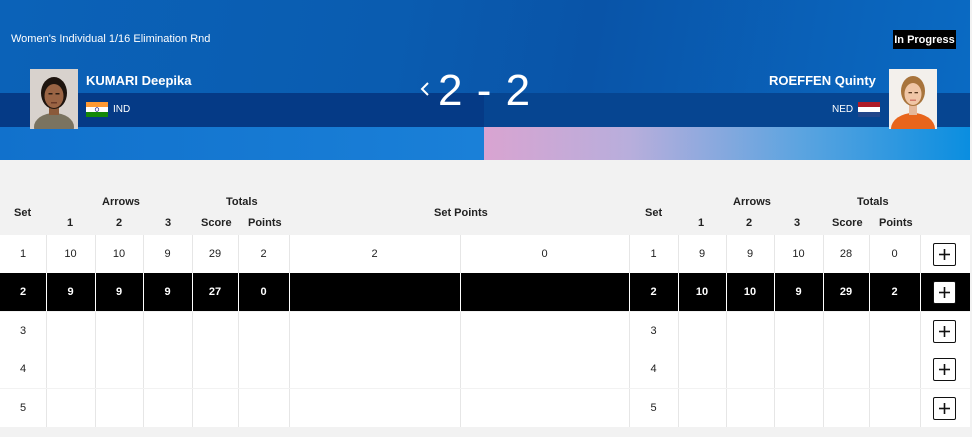  Describe the element at coordinates (121, 202) in the screenshot. I see `col-arrows-left: Arrows` at that location.